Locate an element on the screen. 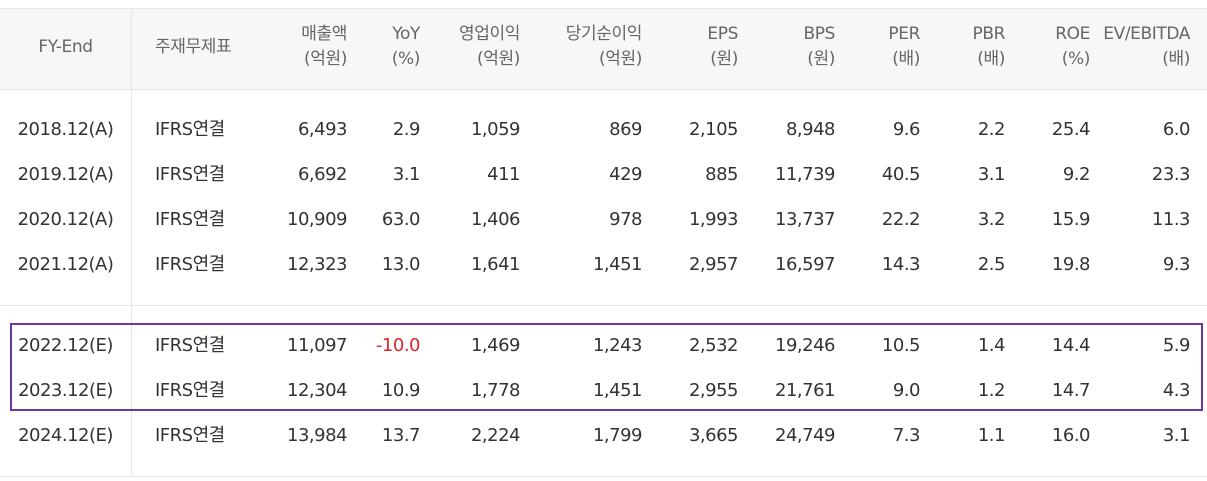 The image size is (1207, 481). cell-per: 40.5 is located at coordinates (901, 174).